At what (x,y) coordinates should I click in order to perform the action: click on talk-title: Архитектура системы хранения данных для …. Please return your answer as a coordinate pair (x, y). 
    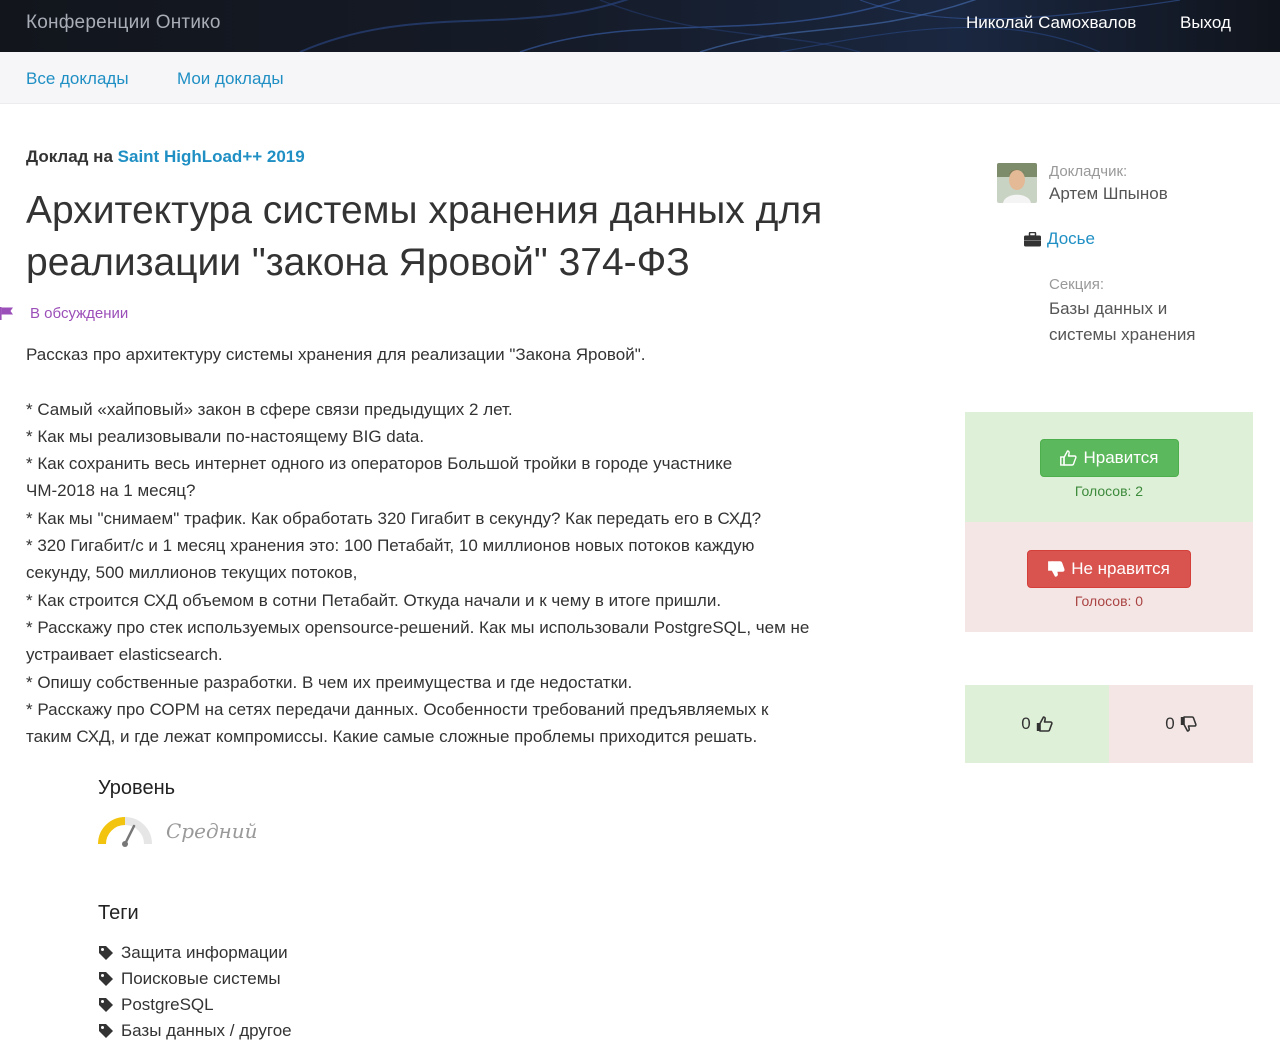
    Looking at the image, I should click on (424, 236).